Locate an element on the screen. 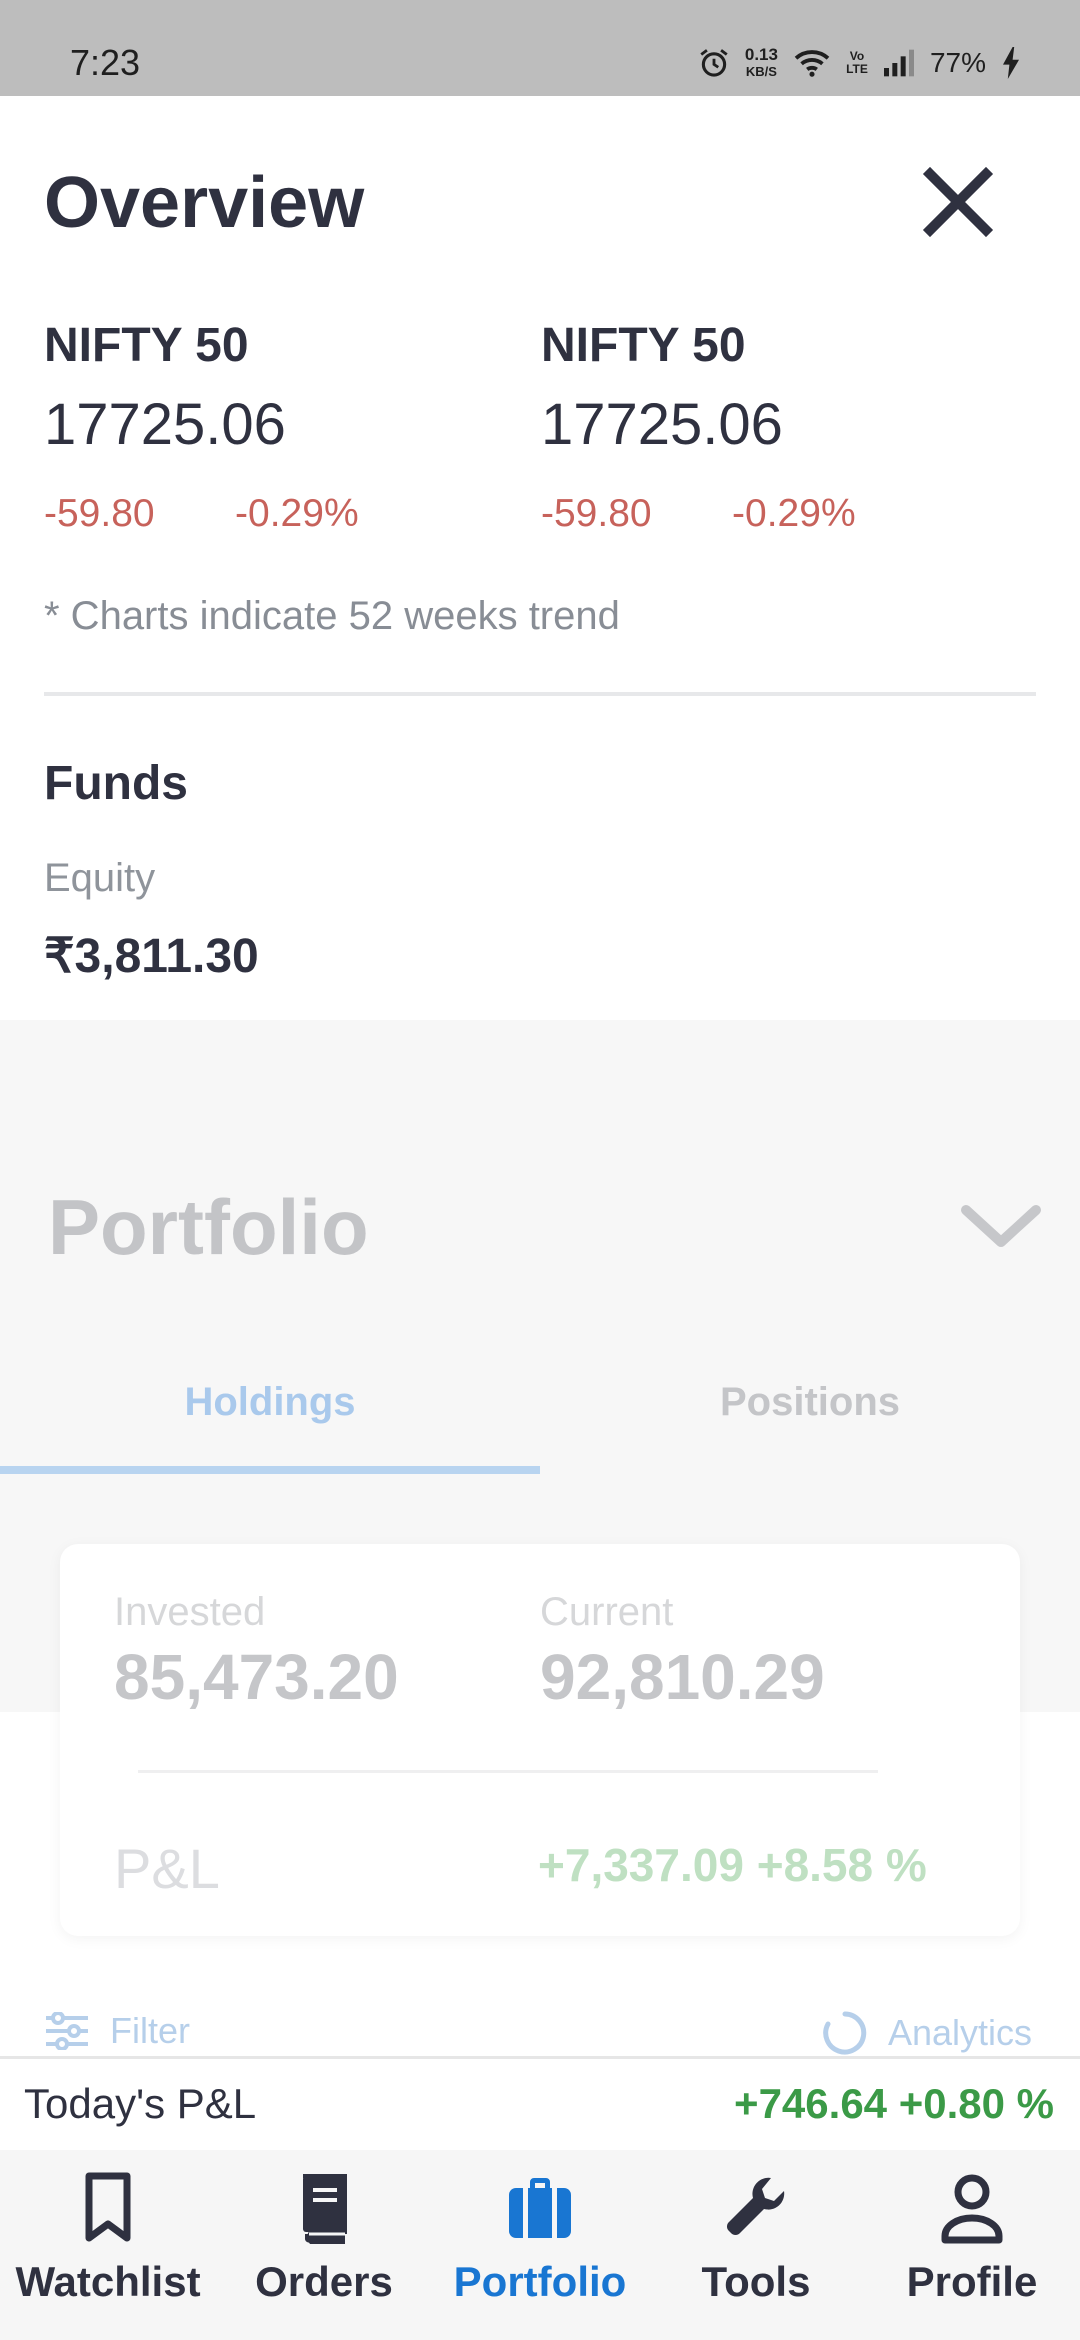  nav-label: Tools is located at coordinates (756, 2281).